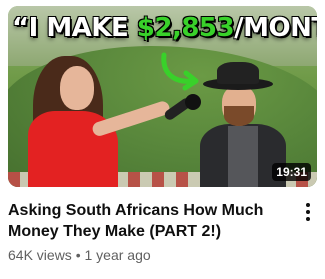 This screenshot has width=325, height=279. What do you see at coordinates (291, 172) in the screenshot?
I see `duration-badge: 19:31` at bounding box center [291, 172].